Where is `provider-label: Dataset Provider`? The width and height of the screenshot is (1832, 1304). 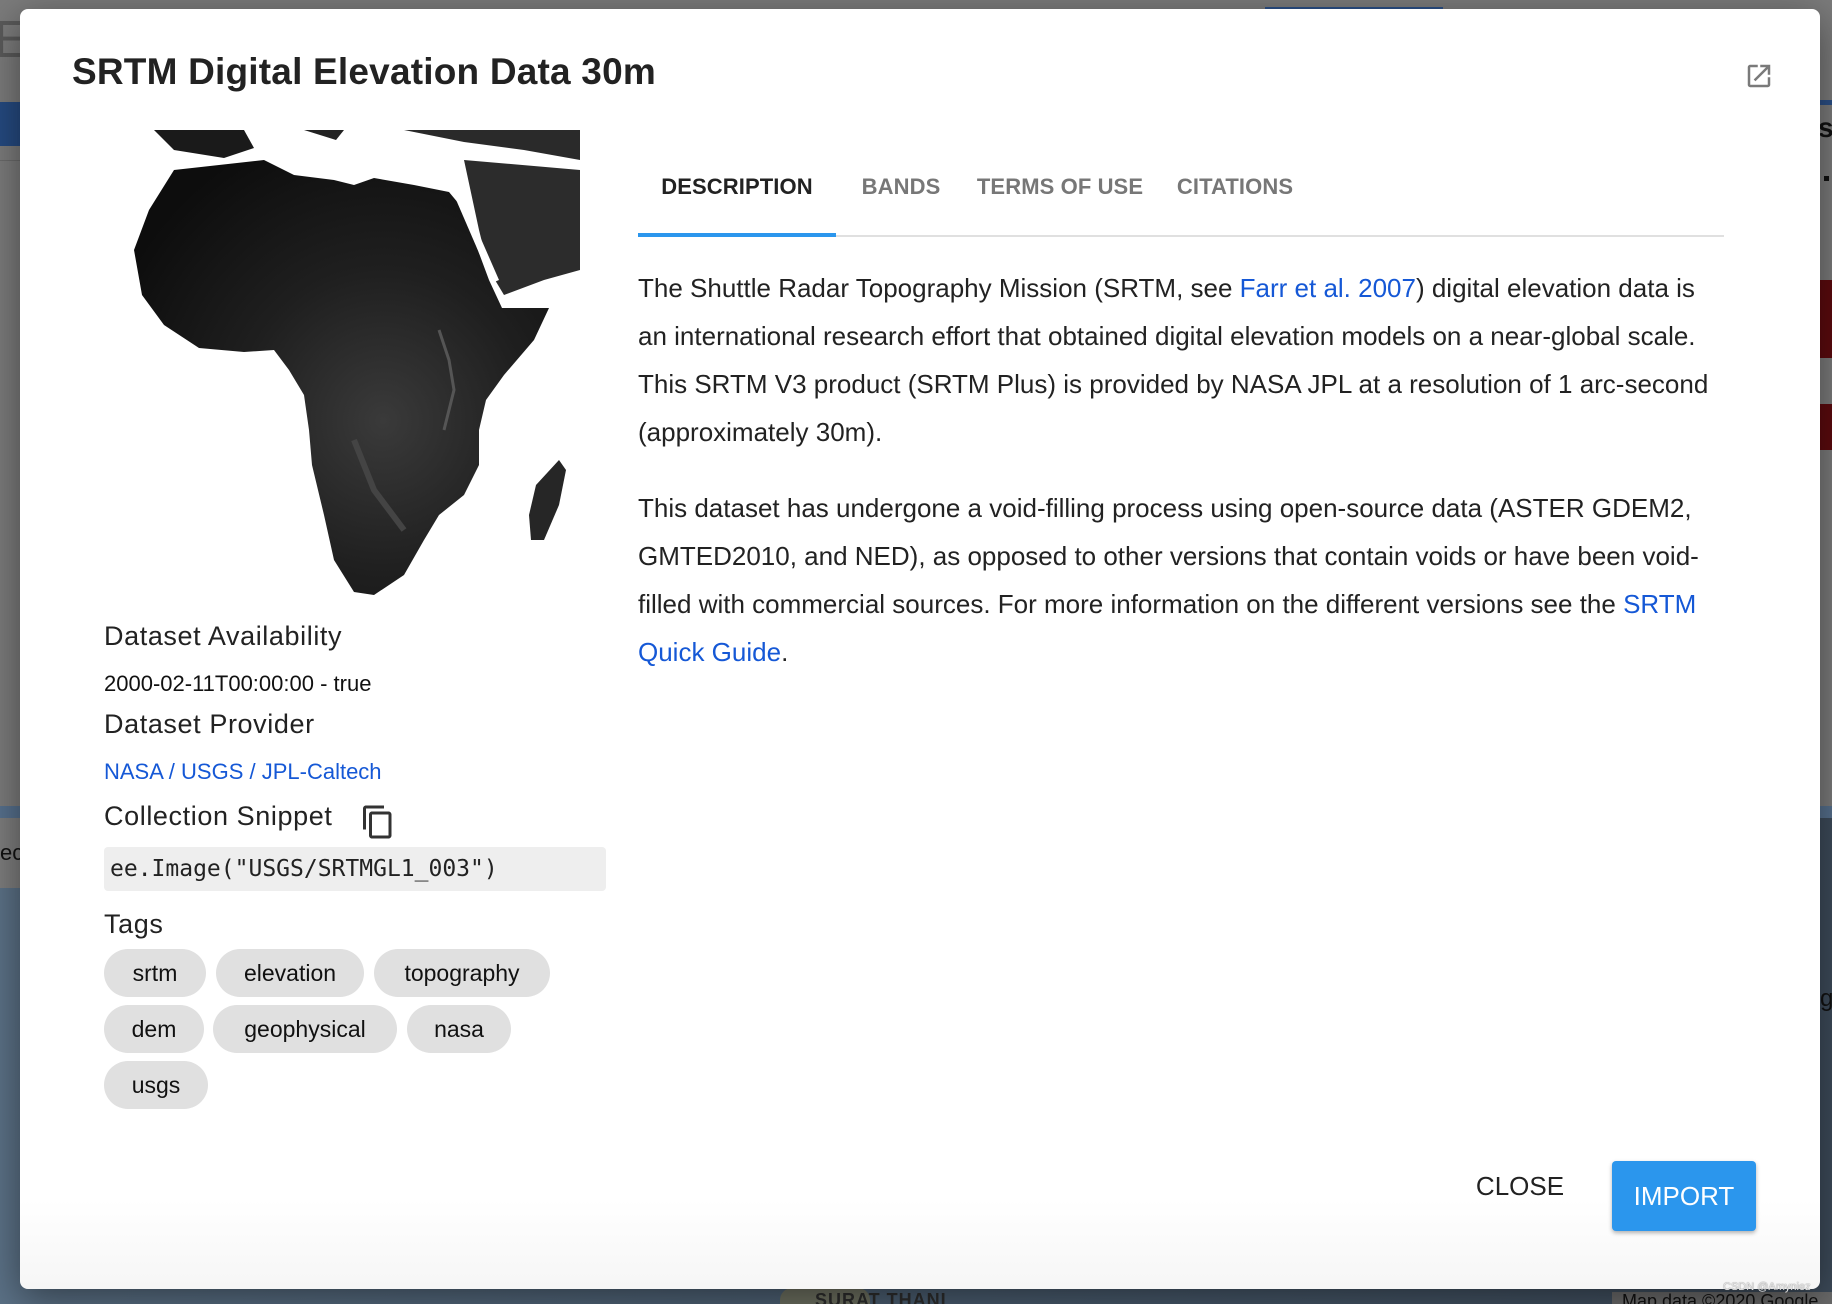 provider-label: Dataset Provider is located at coordinates (209, 724).